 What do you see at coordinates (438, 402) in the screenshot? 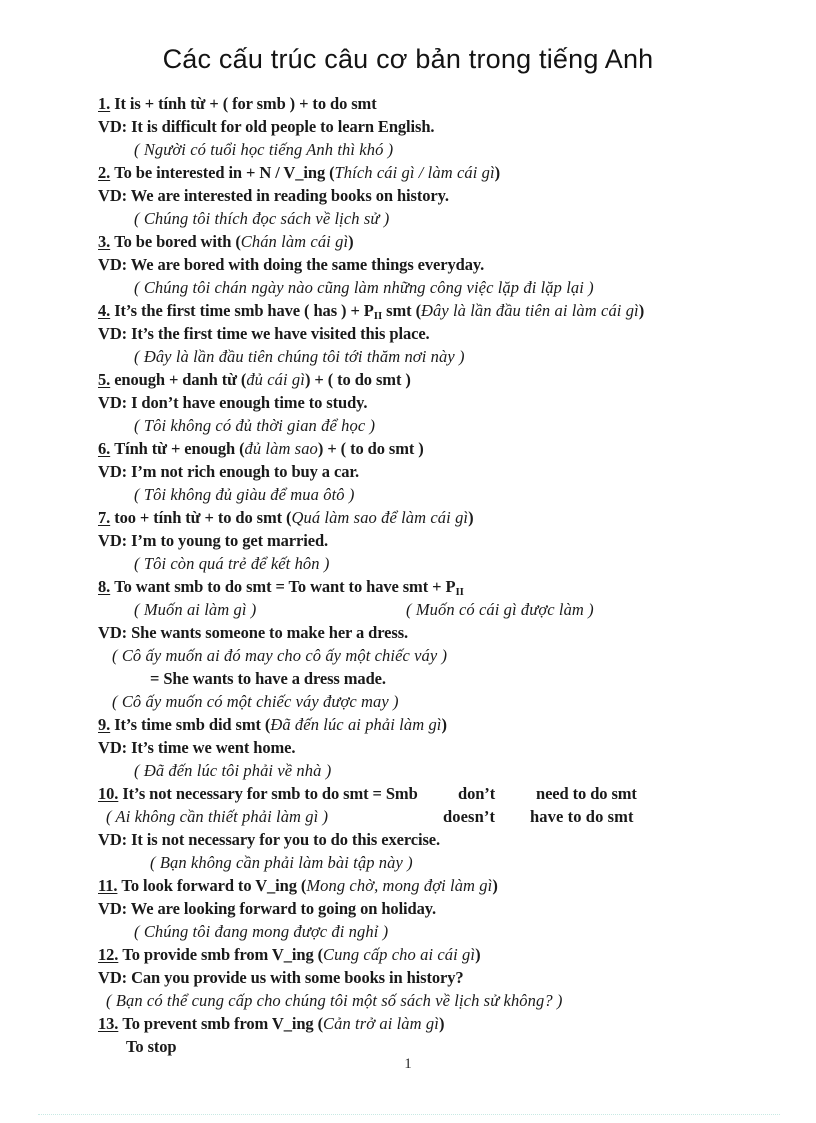
I see `example-line-5: VD: I don’t have enough time to study.` at bounding box center [438, 402].